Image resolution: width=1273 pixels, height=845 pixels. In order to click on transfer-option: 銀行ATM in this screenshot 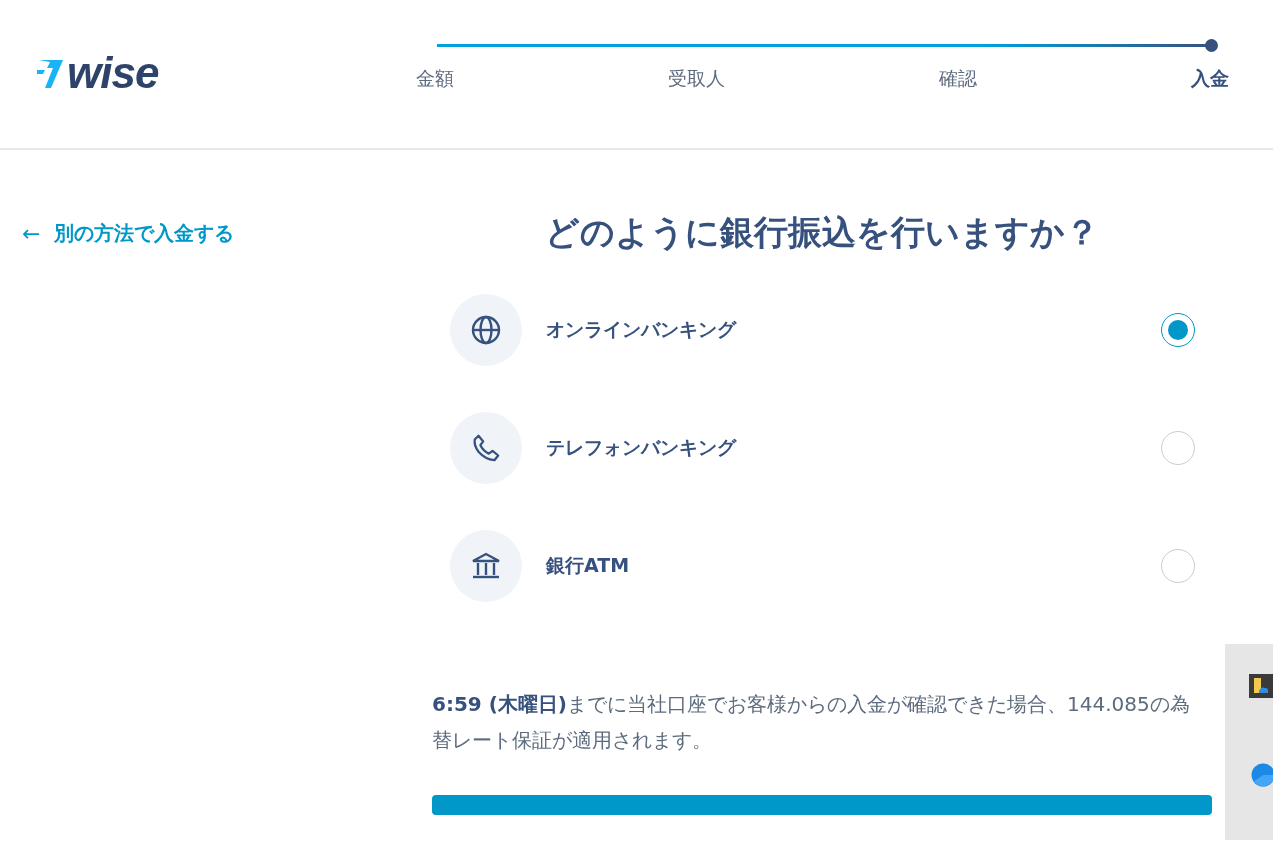, I will do `click(822, 566)`.